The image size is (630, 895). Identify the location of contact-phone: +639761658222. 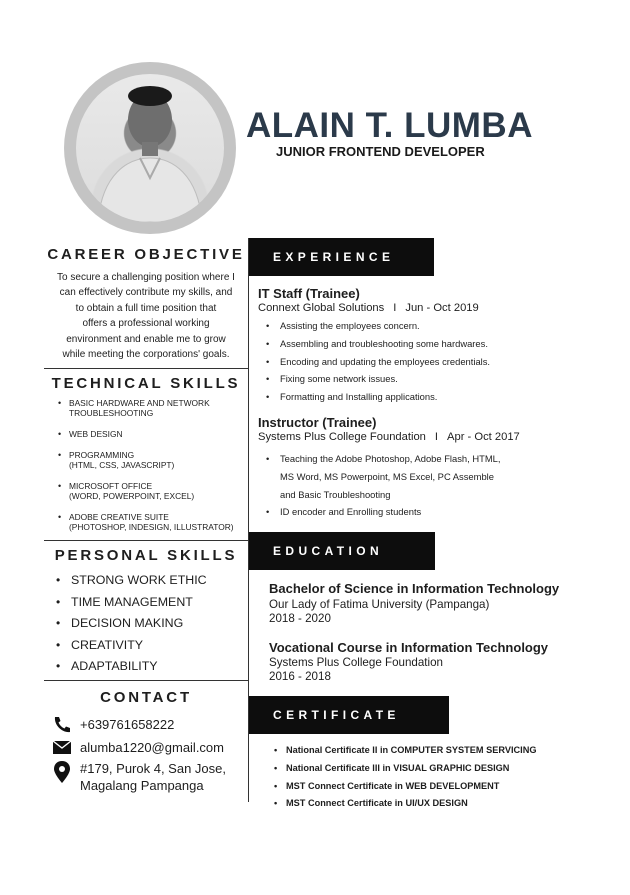
(152, 725).